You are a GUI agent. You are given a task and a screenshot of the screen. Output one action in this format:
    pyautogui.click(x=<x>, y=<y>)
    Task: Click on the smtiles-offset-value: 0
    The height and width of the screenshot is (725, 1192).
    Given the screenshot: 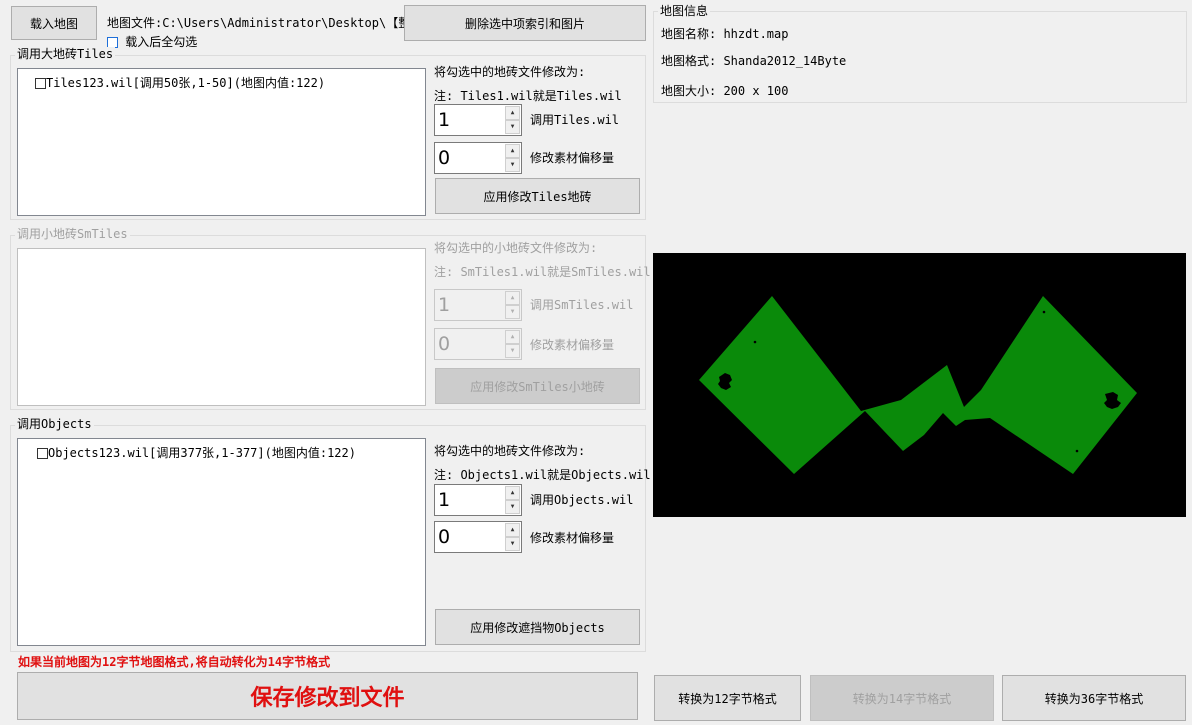 What is the action you would take?
    pyautogui.click(x=444, y=344)
    